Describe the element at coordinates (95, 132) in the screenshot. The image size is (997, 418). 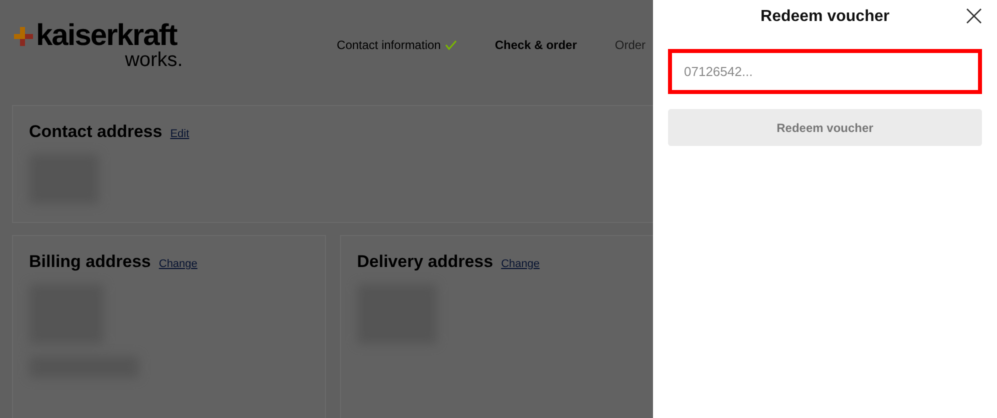
I see `section-title: Contact address` at that location.